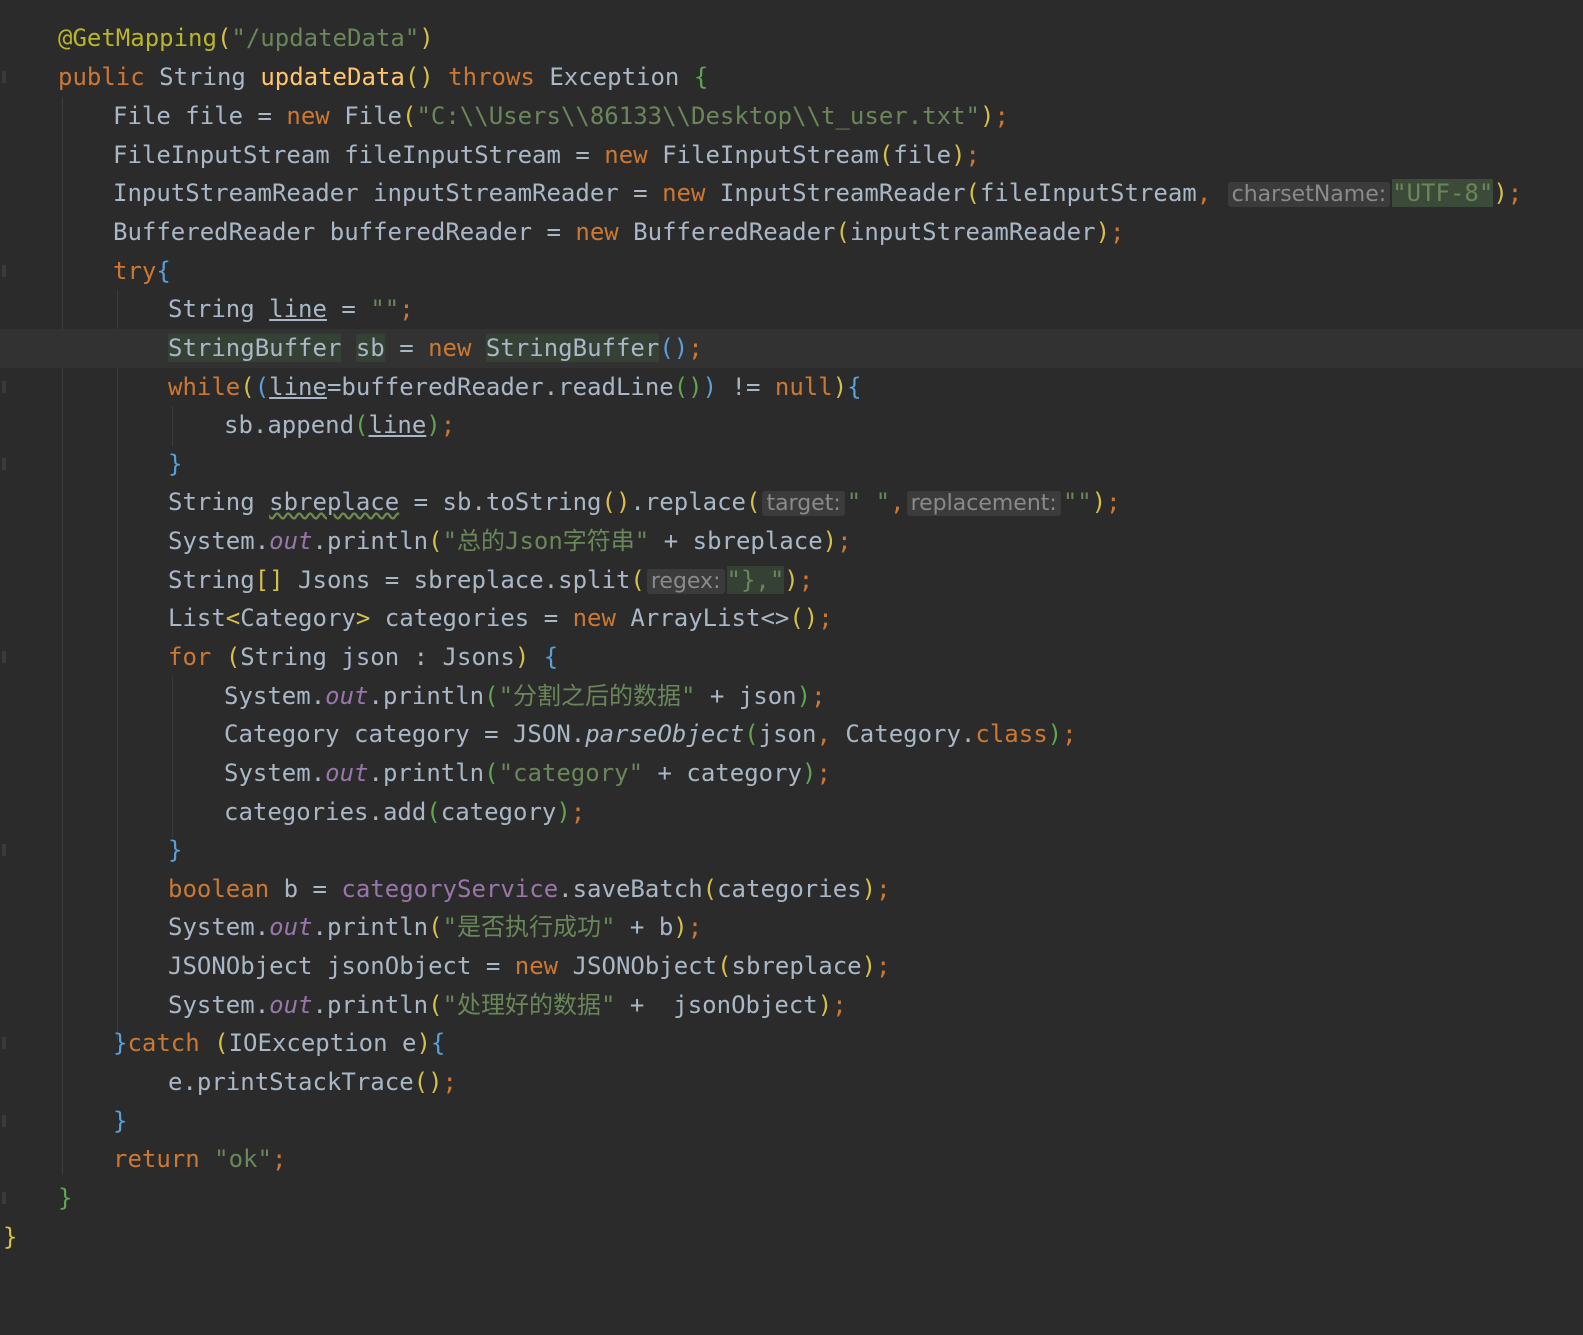 Image resolution: width=1583 pixels, height=1335 pixels. I want to click on code-line: }catch (IOException e){, so click(791, 1043).